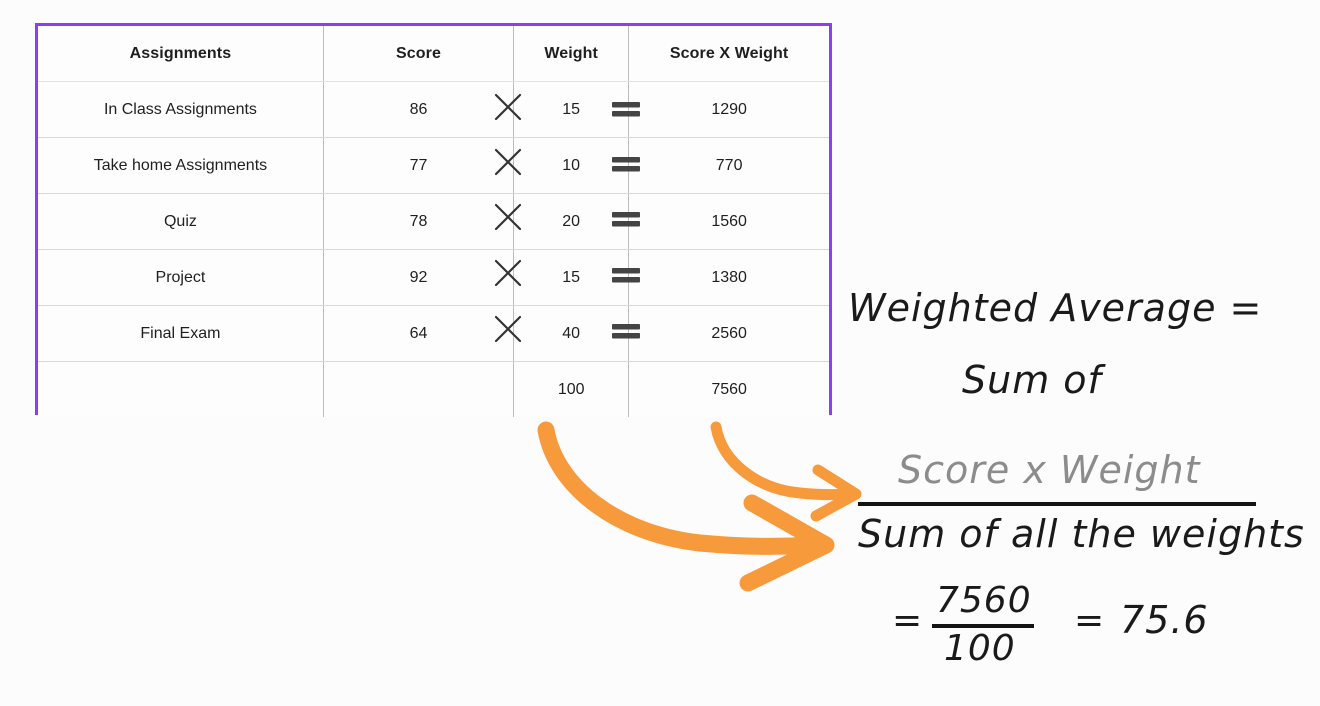  Describe the element at coordinates (418, 221) in the screenshot. I see `cell-score: 78` at that location.